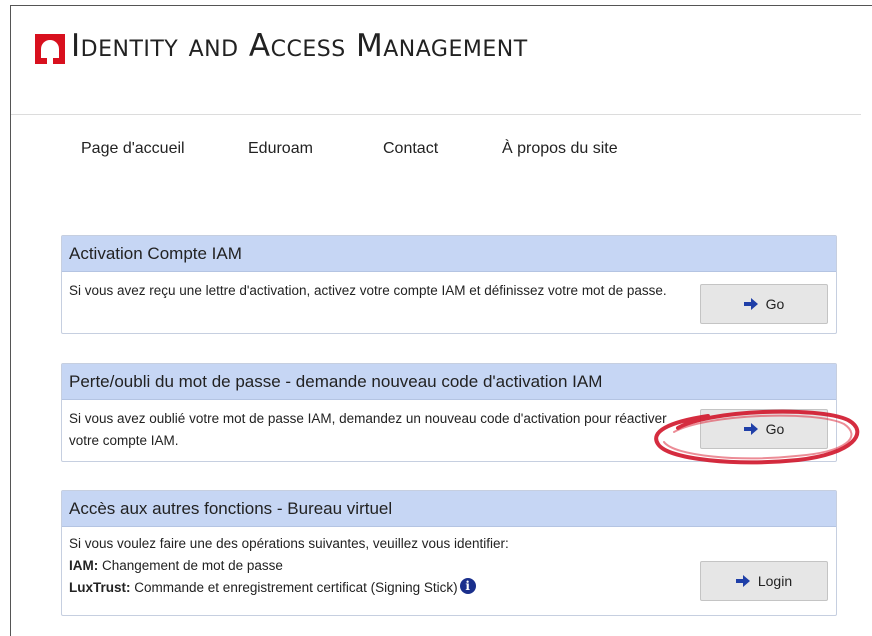 The image size is (872, 636). Describe the element at coordinates (764, 429) in the screenshot. I see `password-reset-go-button: Go` at that location.